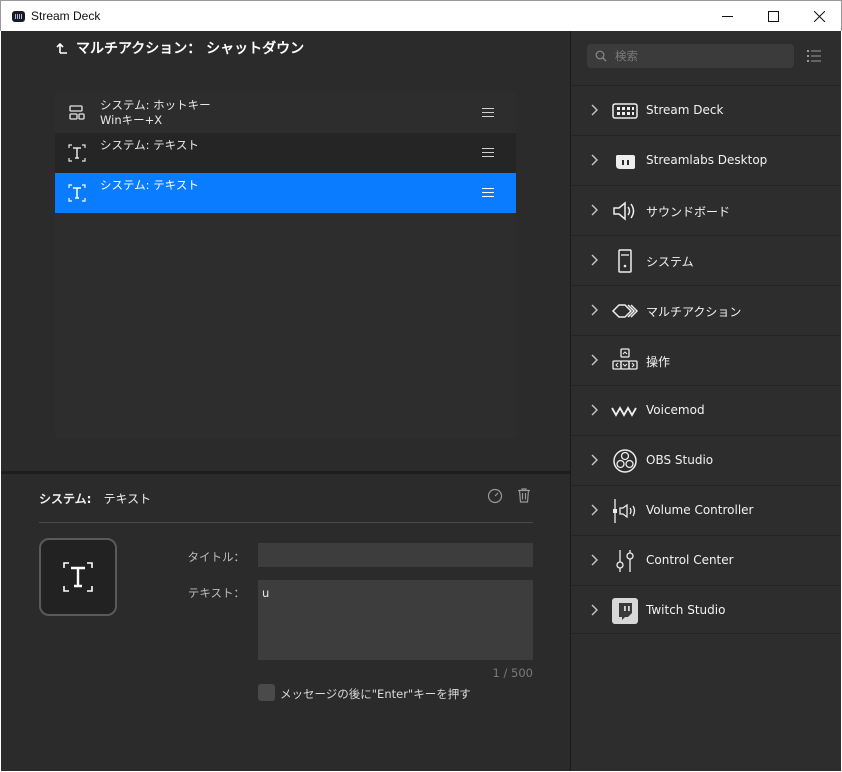 The width and height of the screenshot is (842, 772). I want to click on category-label: Streamlabs Desktop, so click(707, 160).